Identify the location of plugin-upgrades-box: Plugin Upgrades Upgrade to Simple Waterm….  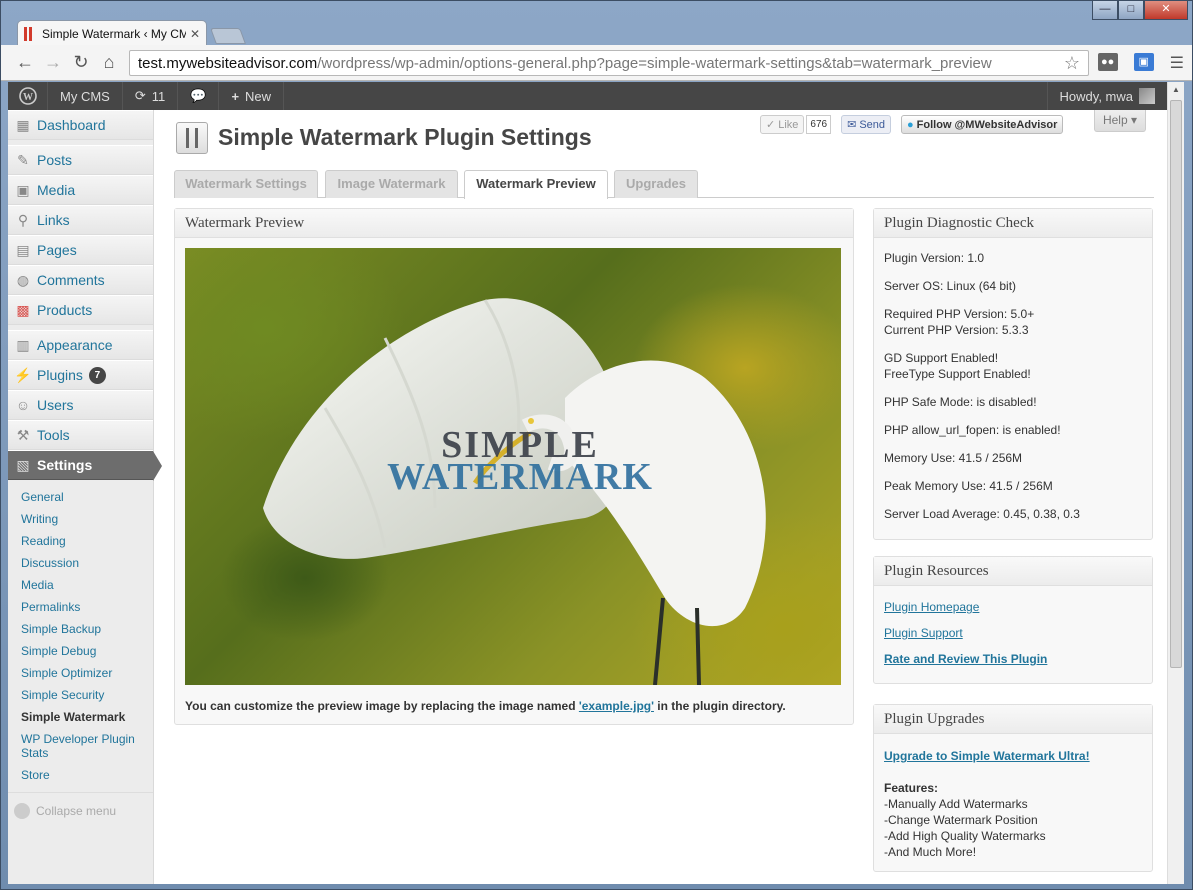
(1013, 788).